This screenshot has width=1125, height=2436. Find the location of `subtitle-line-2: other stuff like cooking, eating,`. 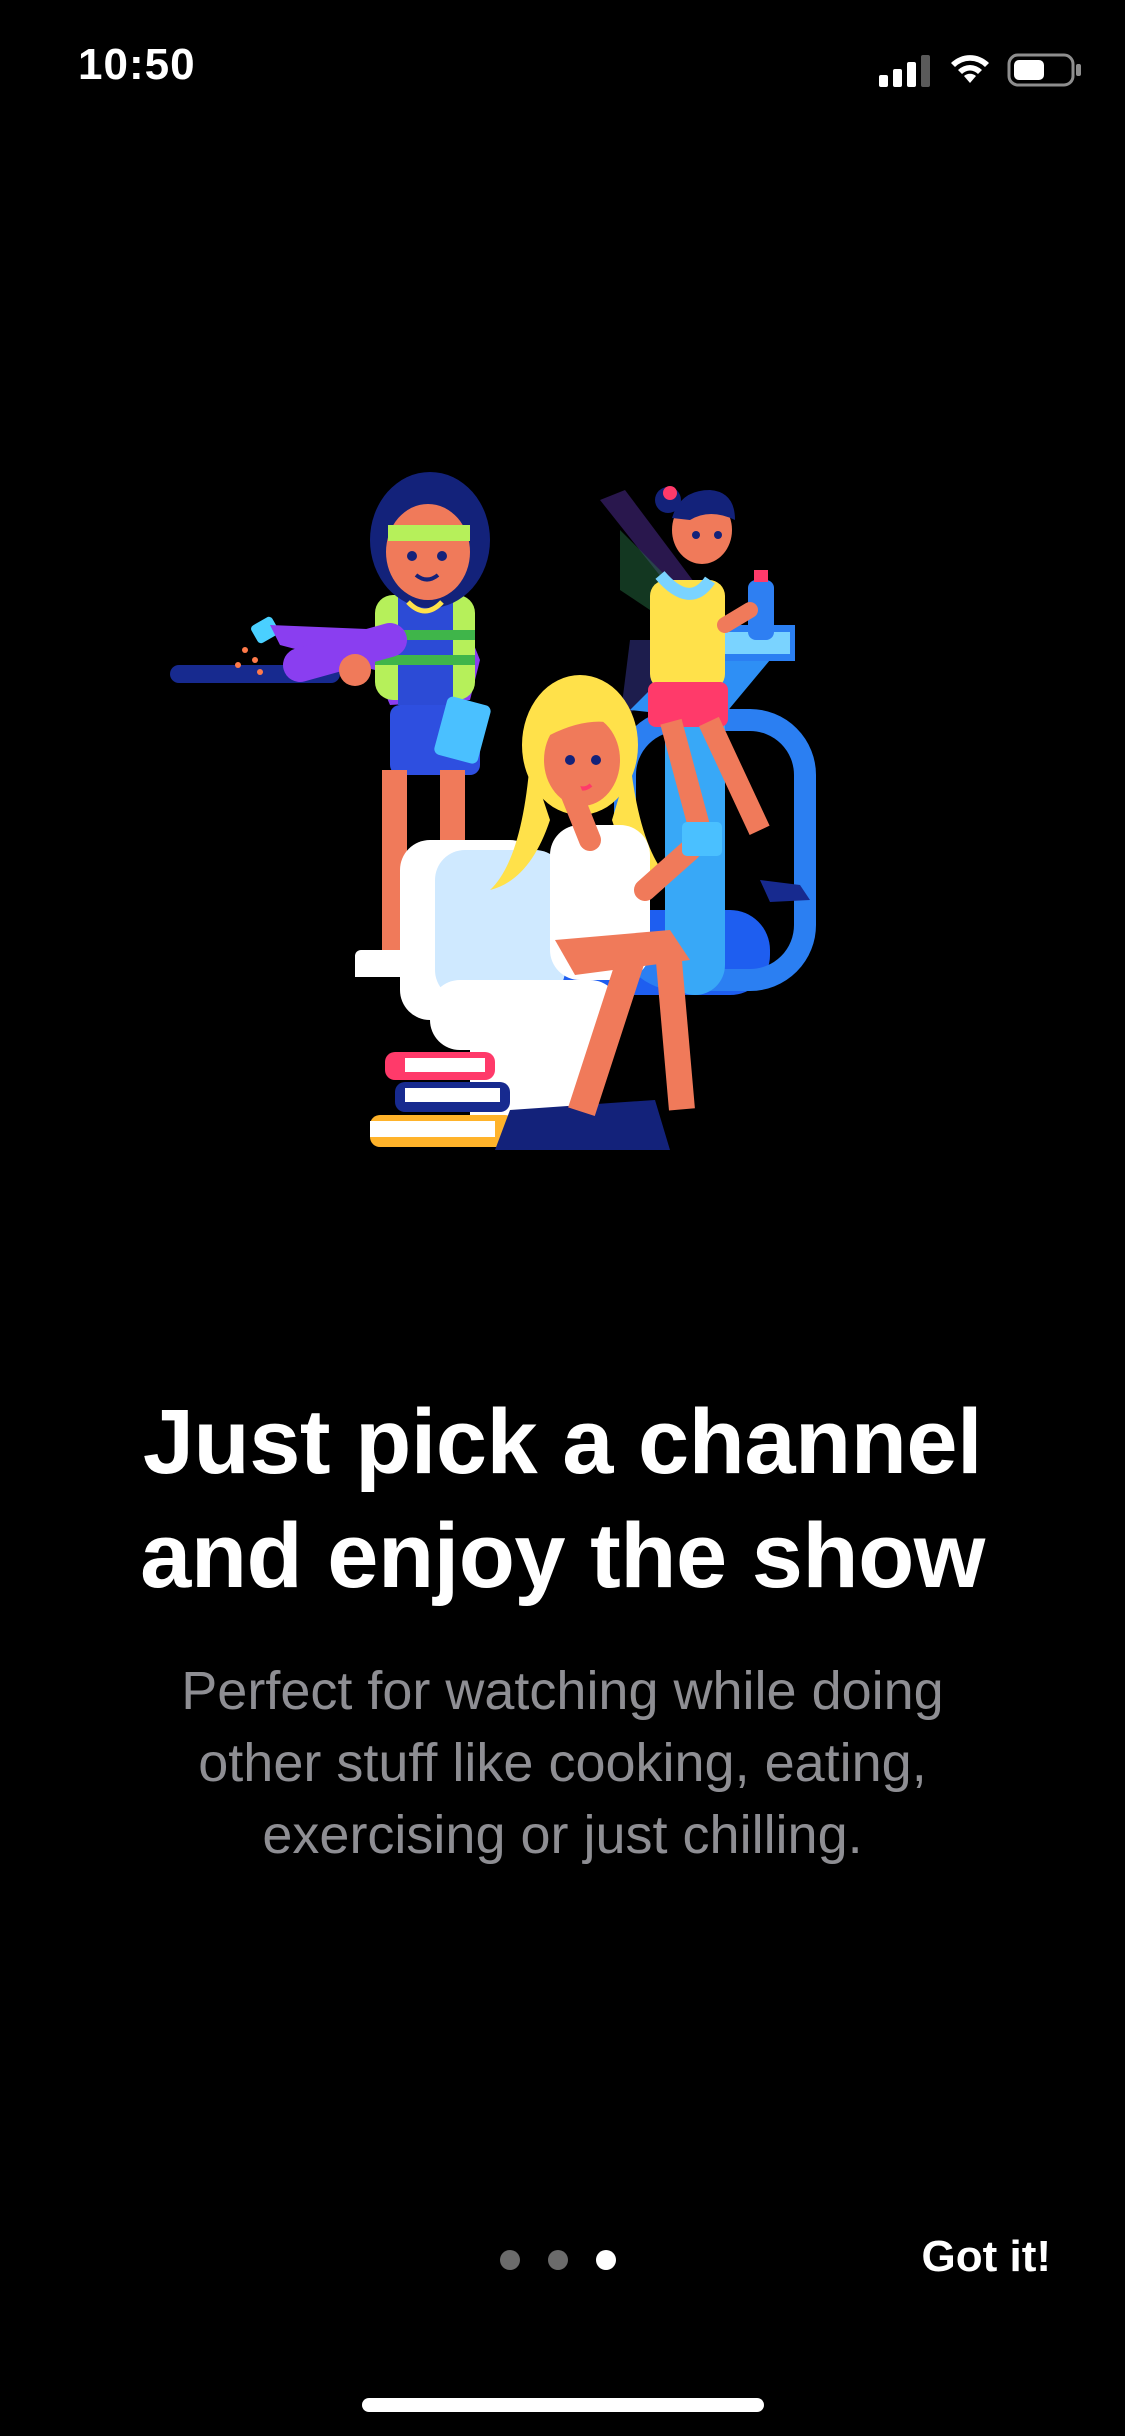

subtitle-line-2: other stuff like cooking, eating, is located at coordinates (562, 1763).